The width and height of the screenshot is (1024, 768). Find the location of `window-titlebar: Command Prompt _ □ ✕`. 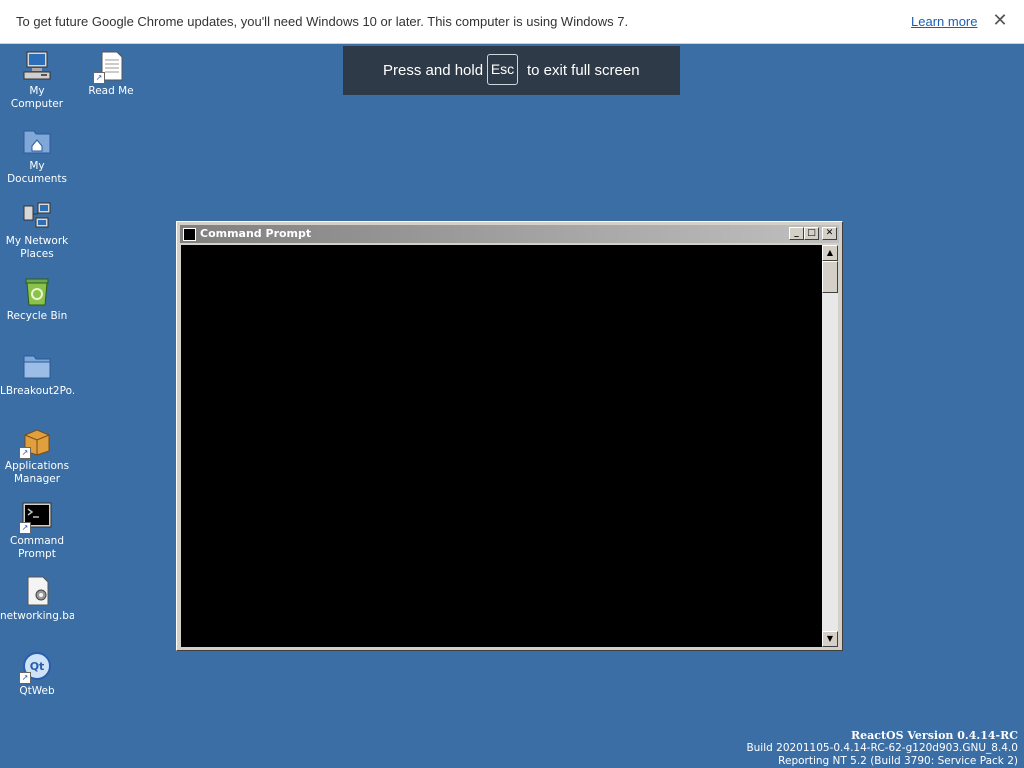

window-titlebar: Command Prompt _ □ ✕ is located at coordinates (509, 234).